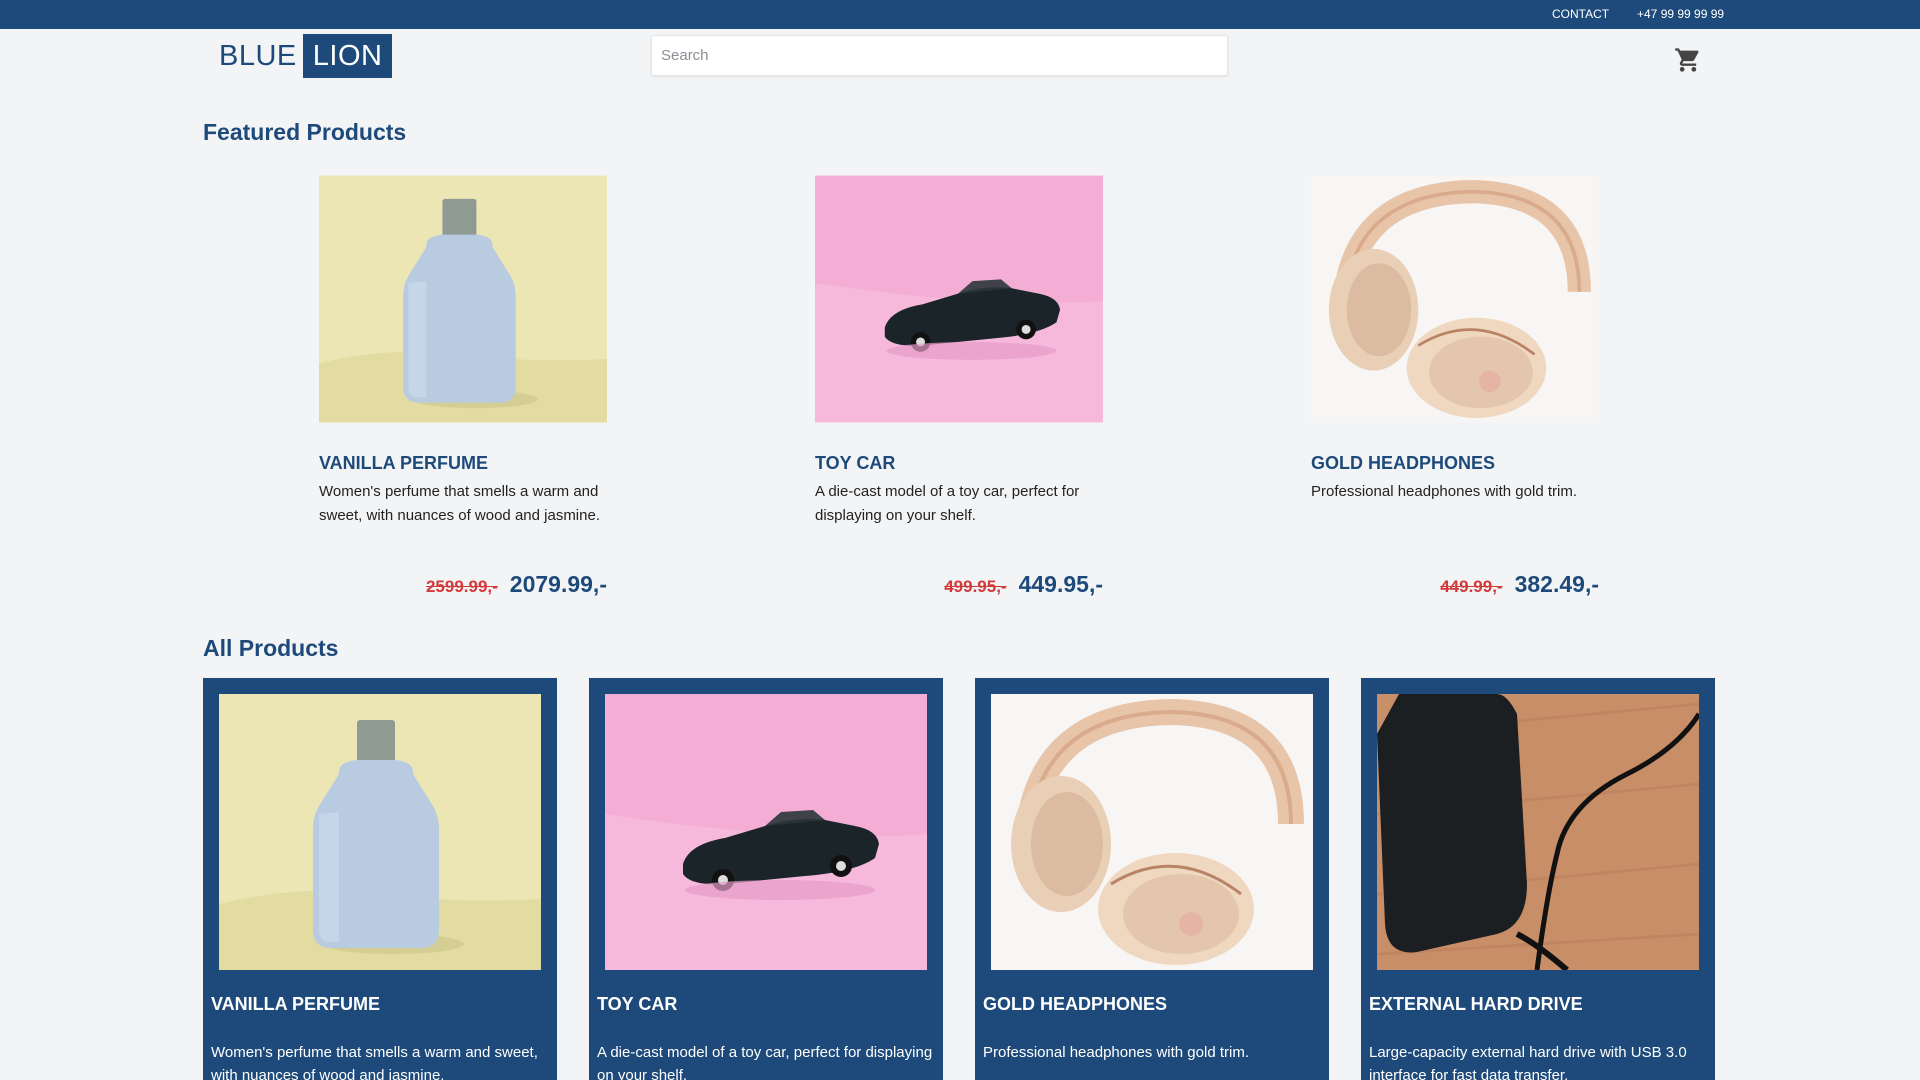 This screenshot has width=1920, height=1080. I want to click on search-input, so click(939, 55).